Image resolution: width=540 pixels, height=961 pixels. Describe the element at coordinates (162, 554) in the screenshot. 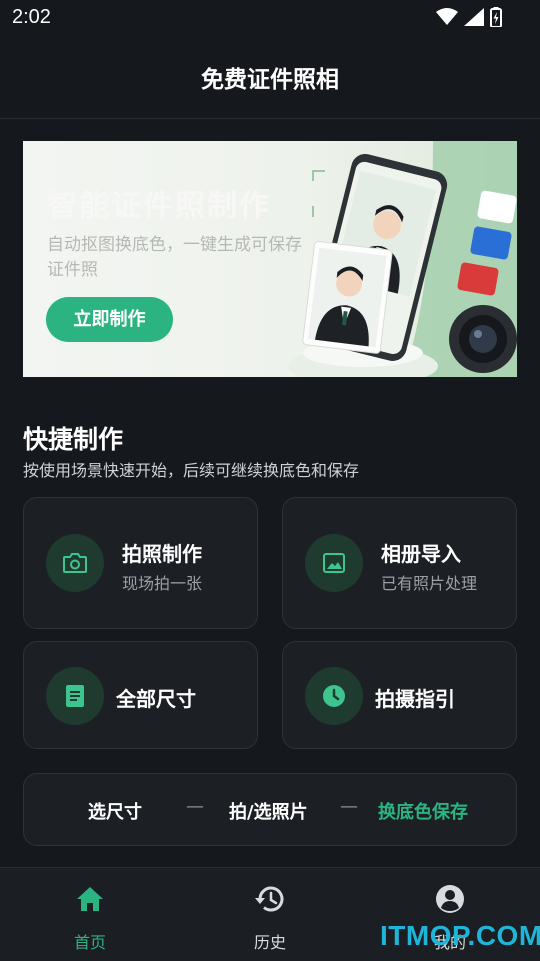

I see `card-title: 拍照制作` at that location.